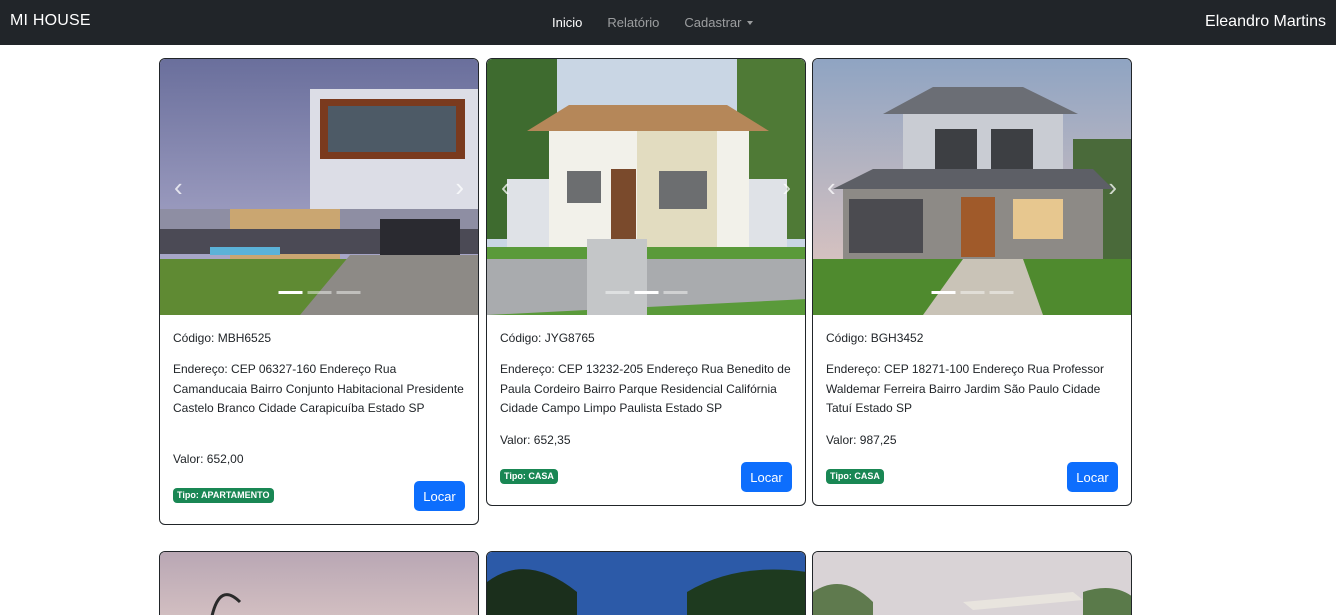 The height and width of the screenshot is (615, 1336). I want to click on property-code: Código: BGH3452, so click(875, 338).